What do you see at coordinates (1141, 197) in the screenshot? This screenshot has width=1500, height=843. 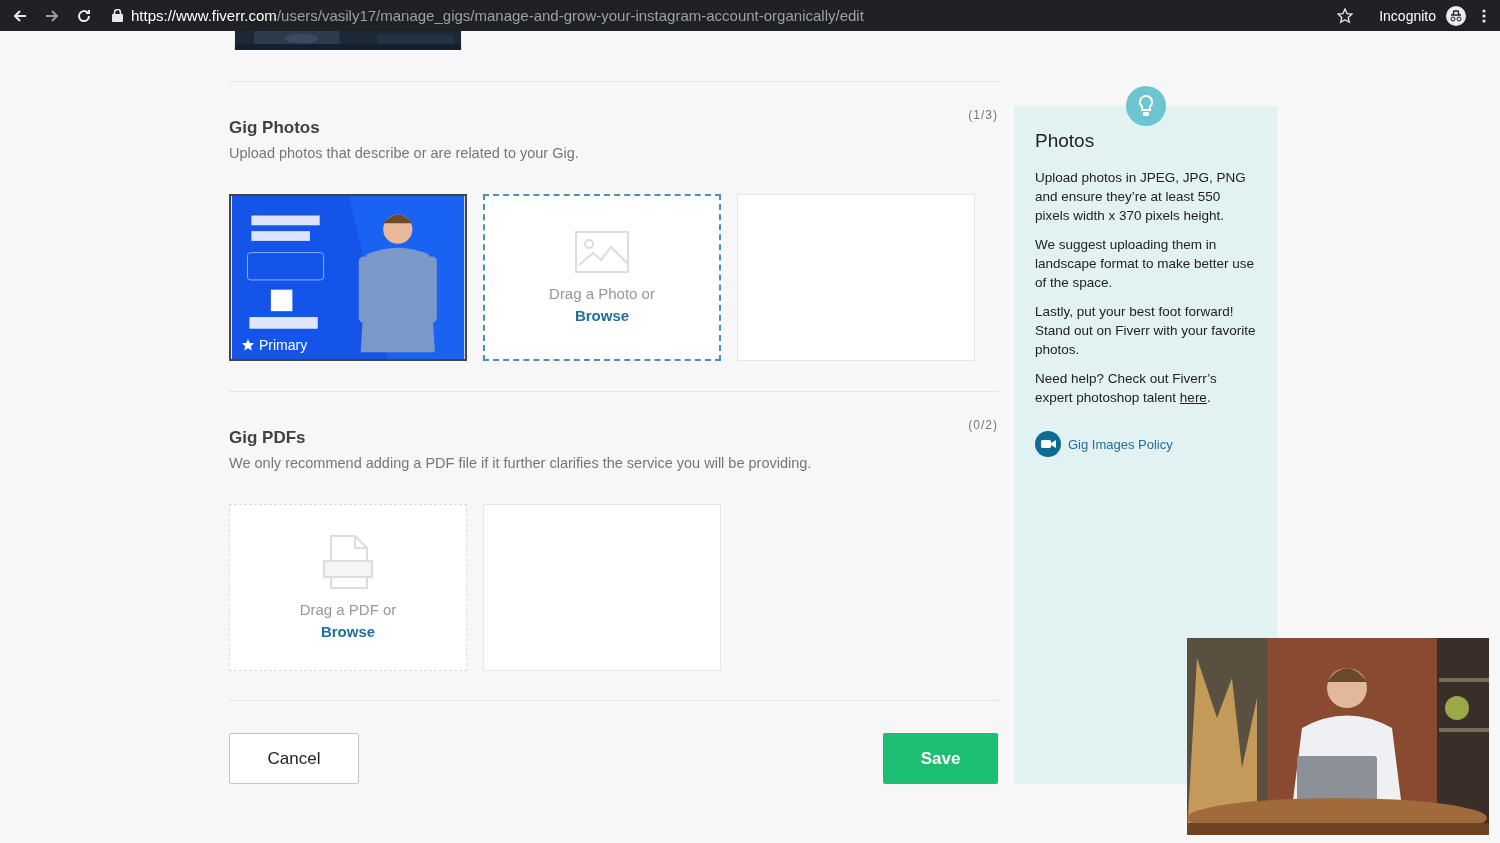 I see `tip-paragraph: Upload photos in JPEG, JPG, PNG and ensure they’re at least 550 pixels width x 370 pixels height.` at bounding box center [1141, 197].